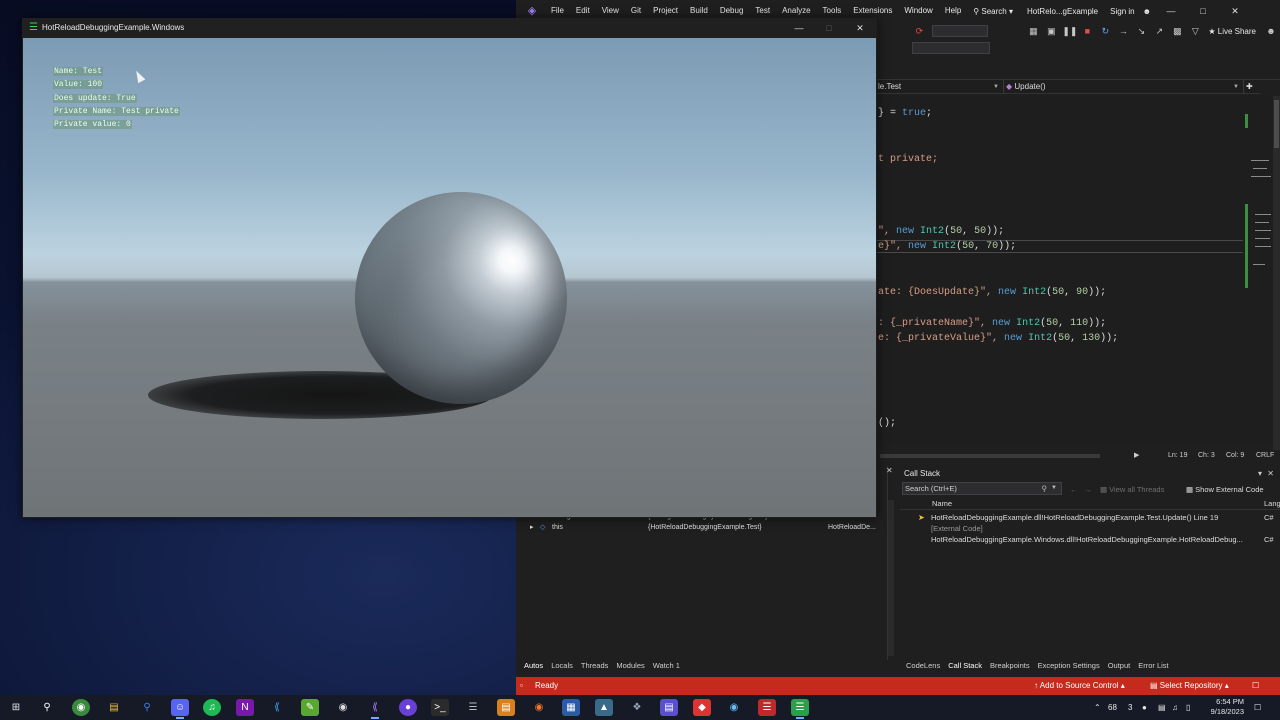  What do you see at coordinates (408, 707) in the screenshot?
I see `rider-icon: ●` at bounding box center [408, 707].